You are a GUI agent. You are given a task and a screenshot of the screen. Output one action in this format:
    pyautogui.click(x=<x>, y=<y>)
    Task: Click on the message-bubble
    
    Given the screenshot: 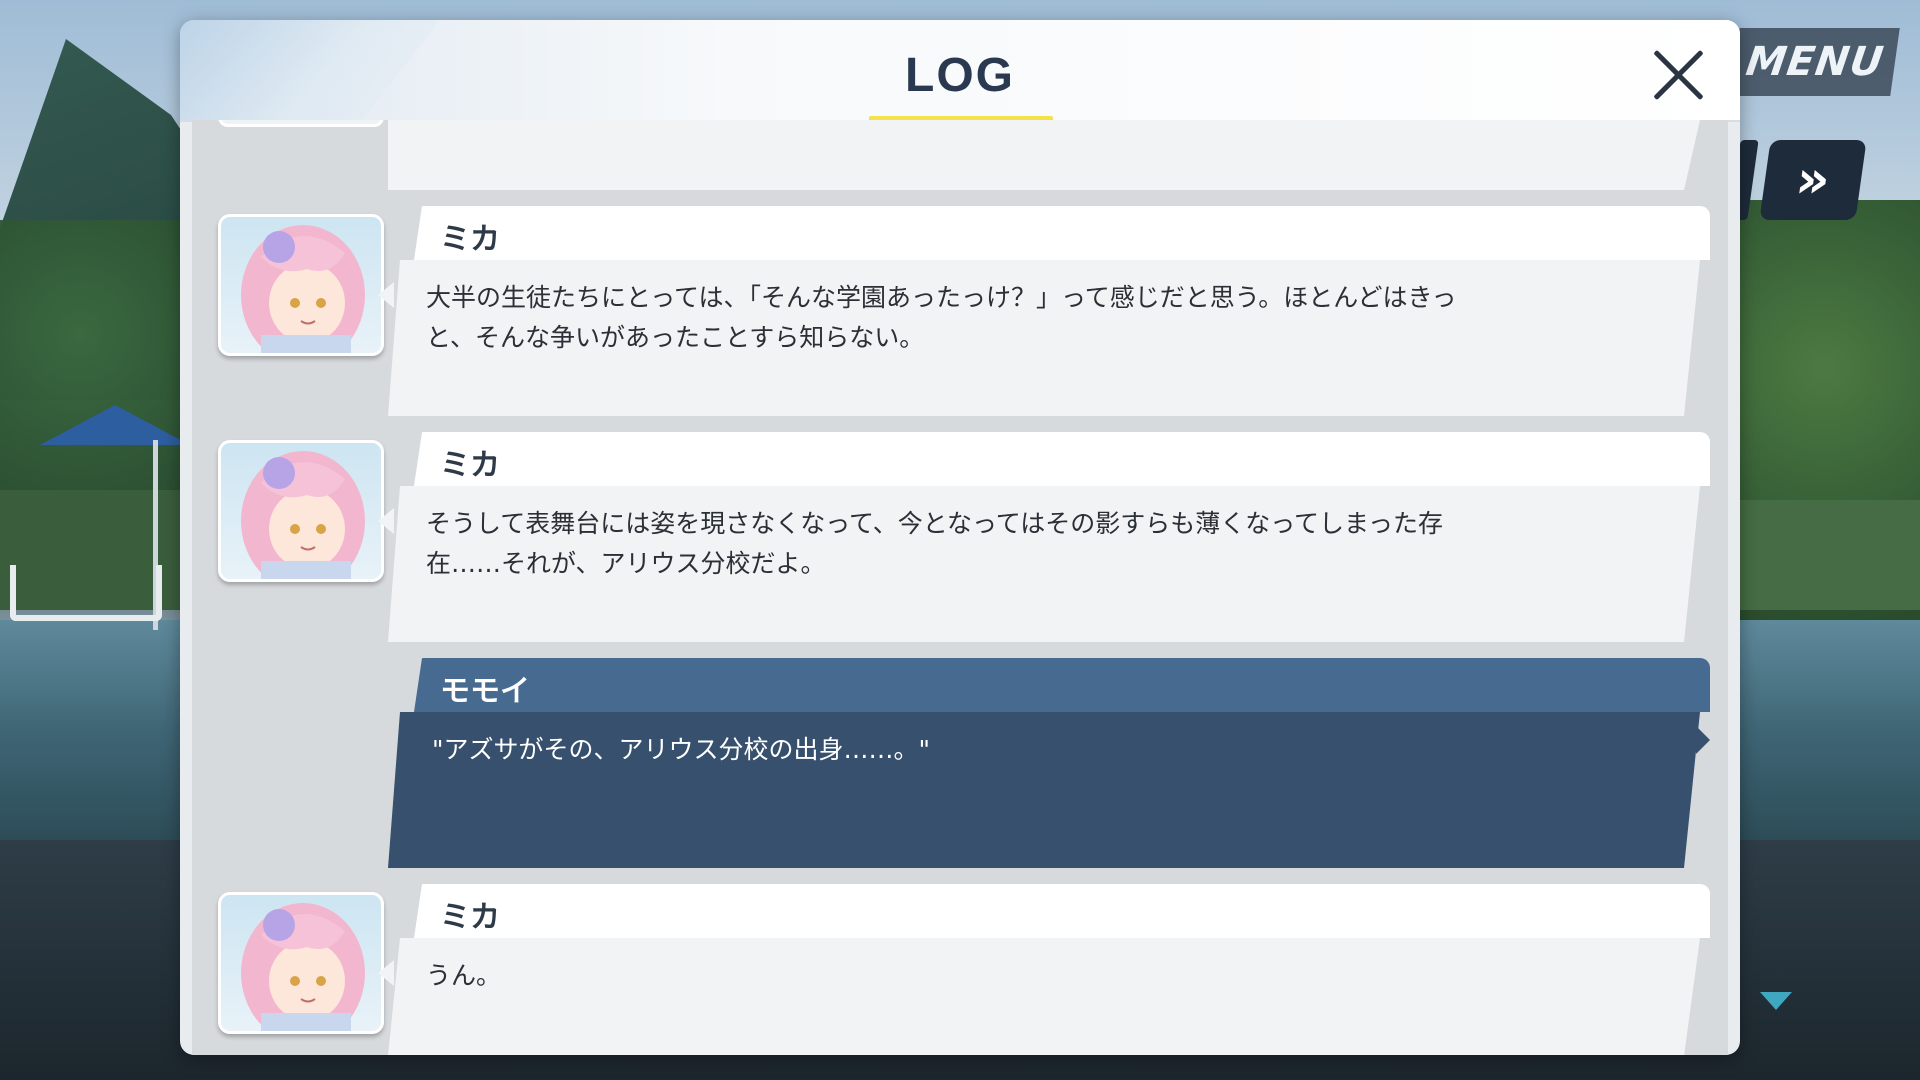 What is the action you would take?
    pyautogui.click(x=1044, y=155)
    